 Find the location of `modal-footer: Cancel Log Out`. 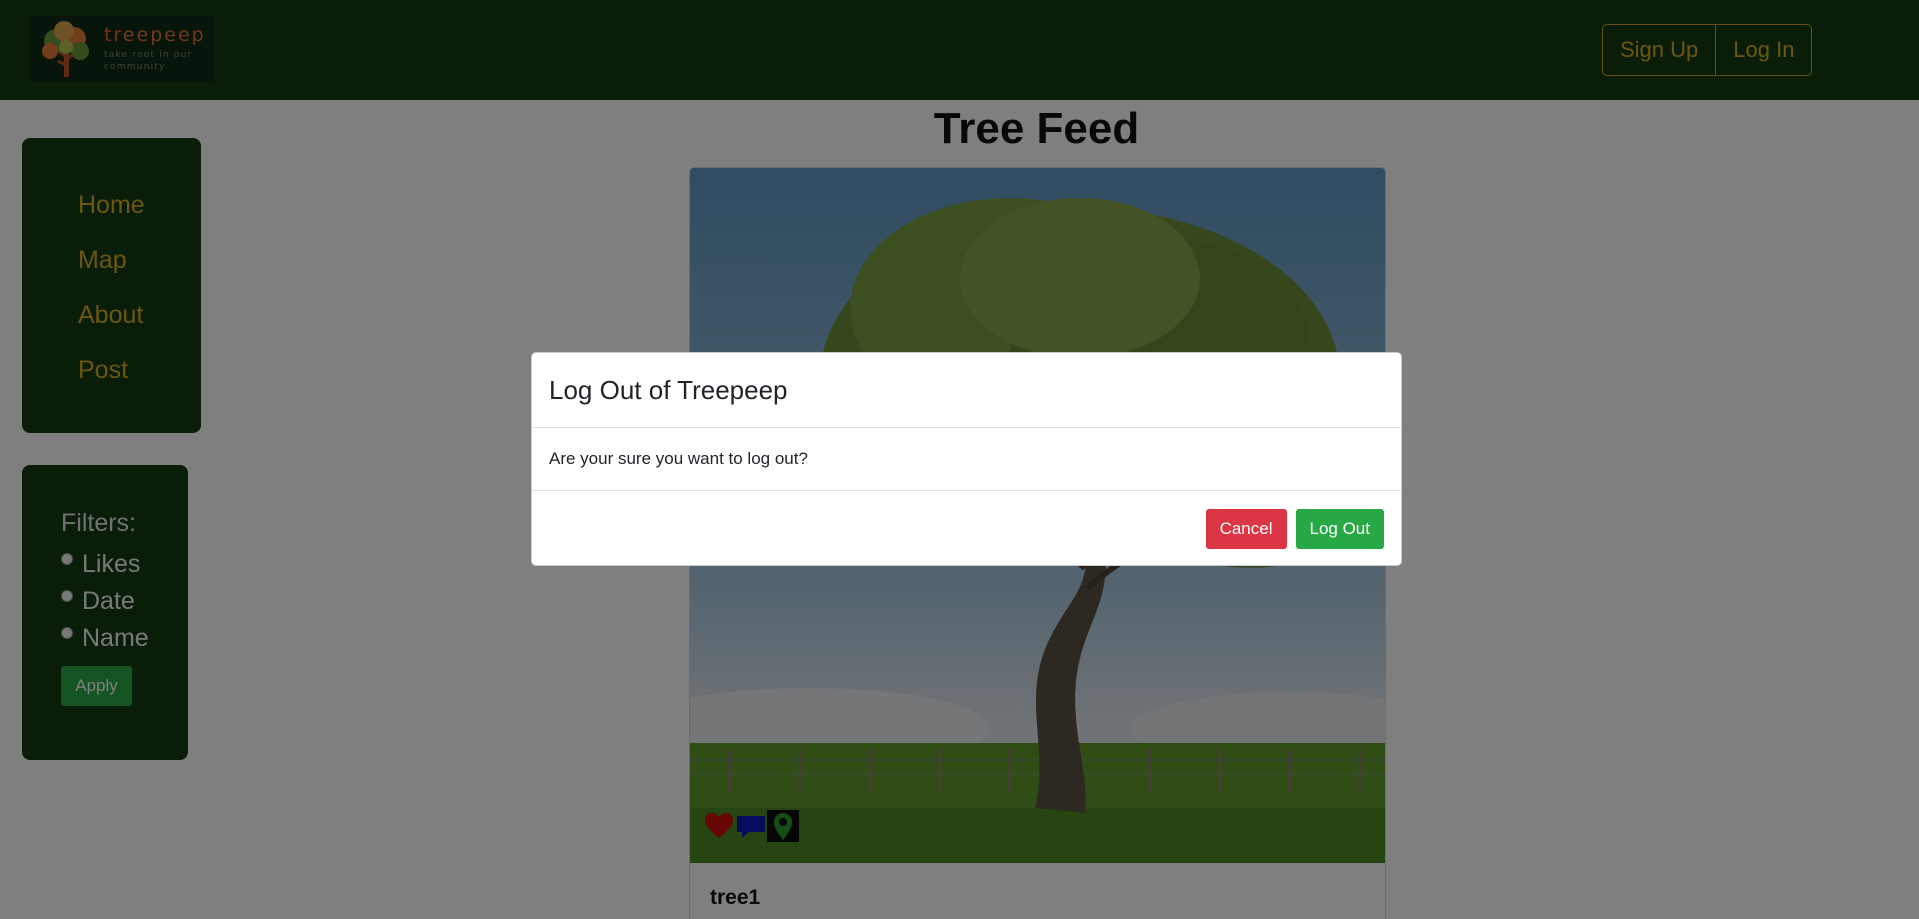

modal-footer: Cancel Log Out is located at coordinates (966, 528).